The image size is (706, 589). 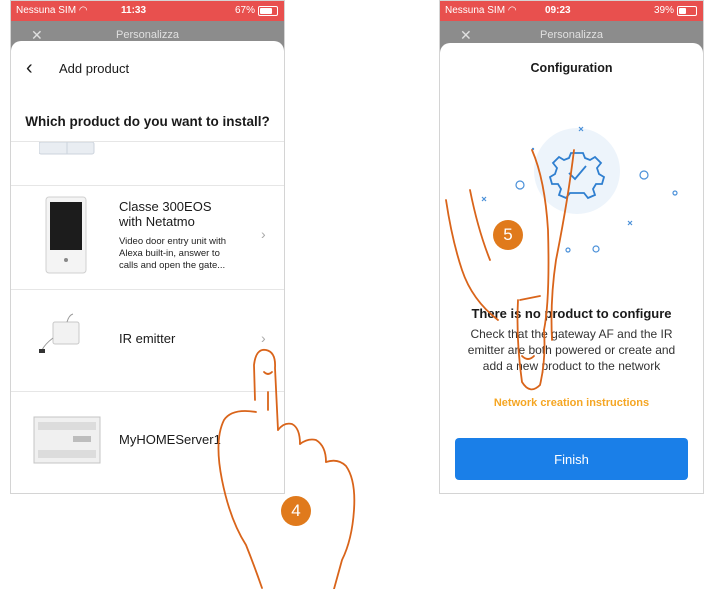 What do you see at coordinates (296, 511) in the screenshot?
I see `step-badge-4: 4` at bounding box center [296, 511].